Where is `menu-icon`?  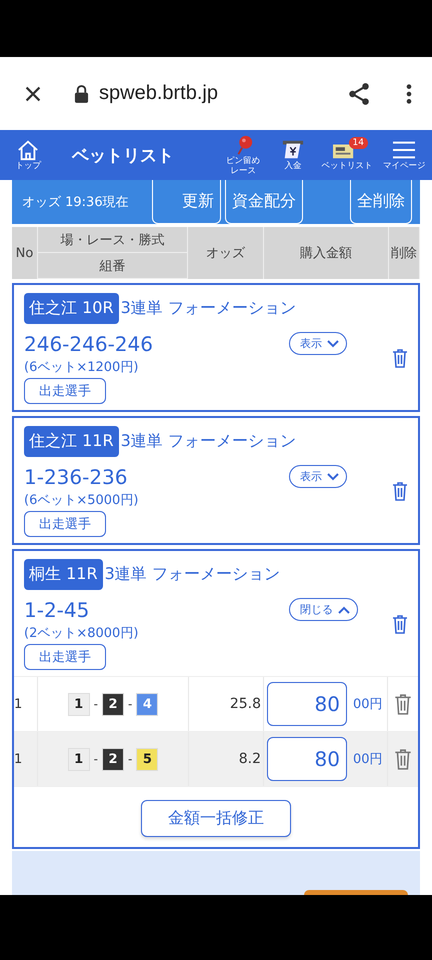 menu-icon is located at coordinates (404, 150).